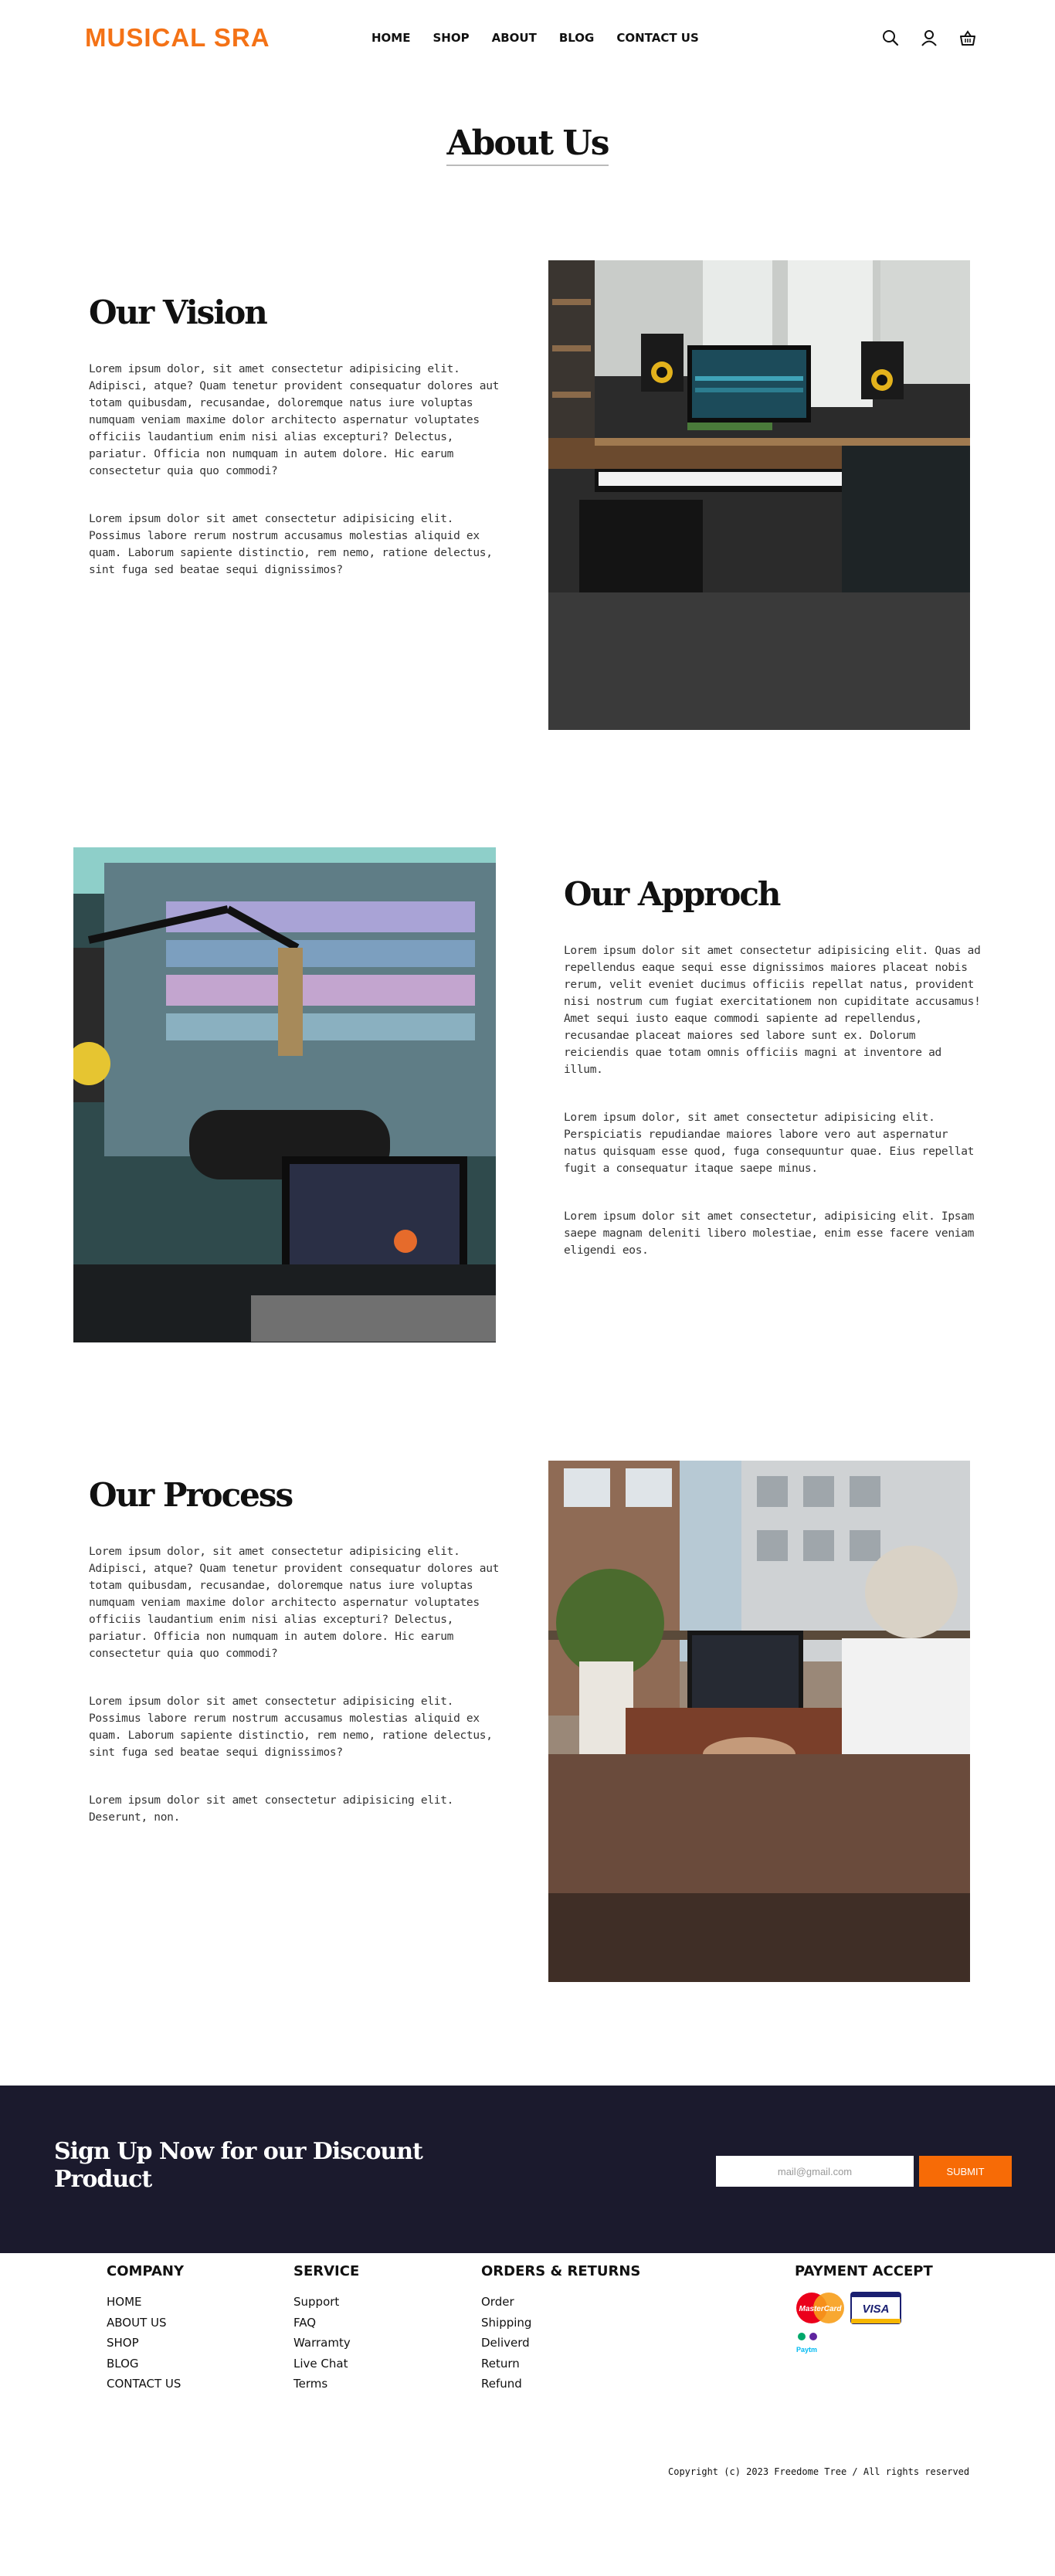 This screenshot has height=2576, width=1055. I want to click on footer-link-terms: Terms, so click(326, 2384).